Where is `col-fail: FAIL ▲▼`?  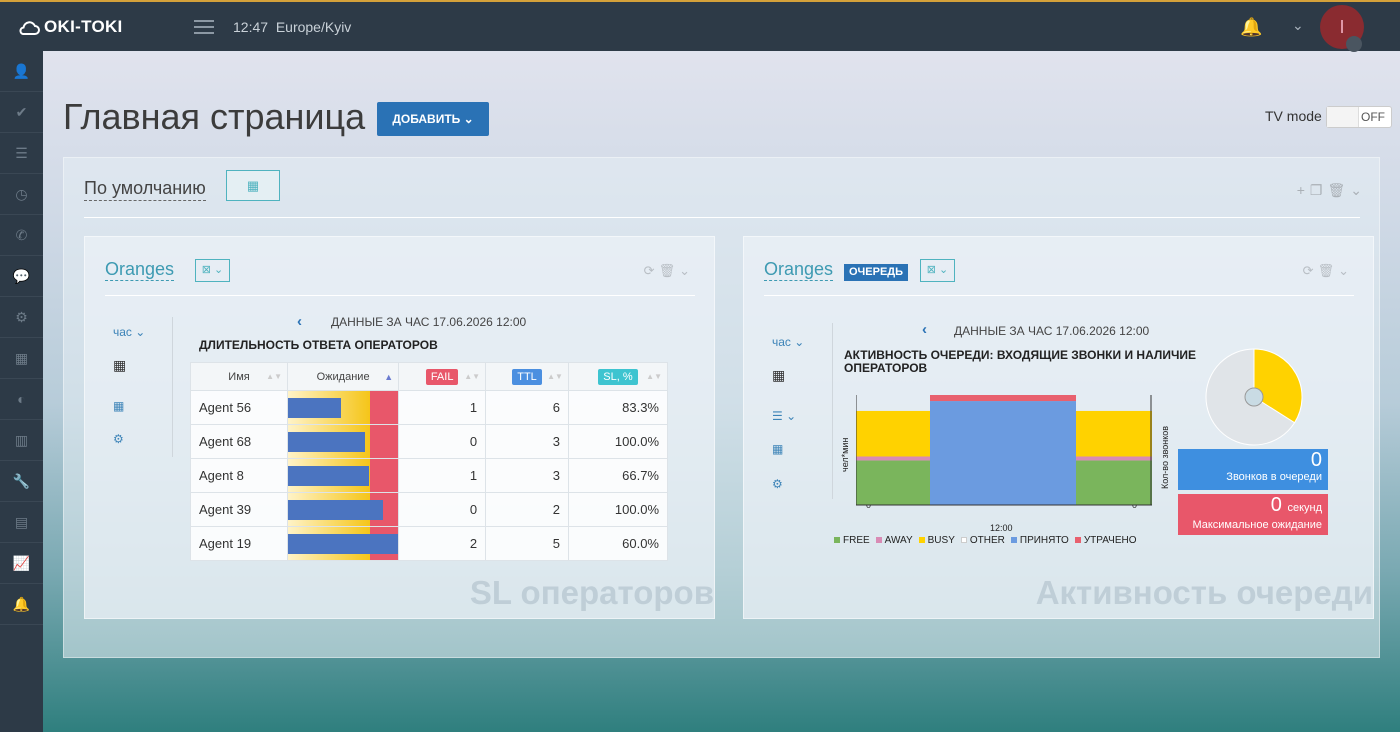
col-fail: FAIL ▲▼ is located at coordinates (442, 376).